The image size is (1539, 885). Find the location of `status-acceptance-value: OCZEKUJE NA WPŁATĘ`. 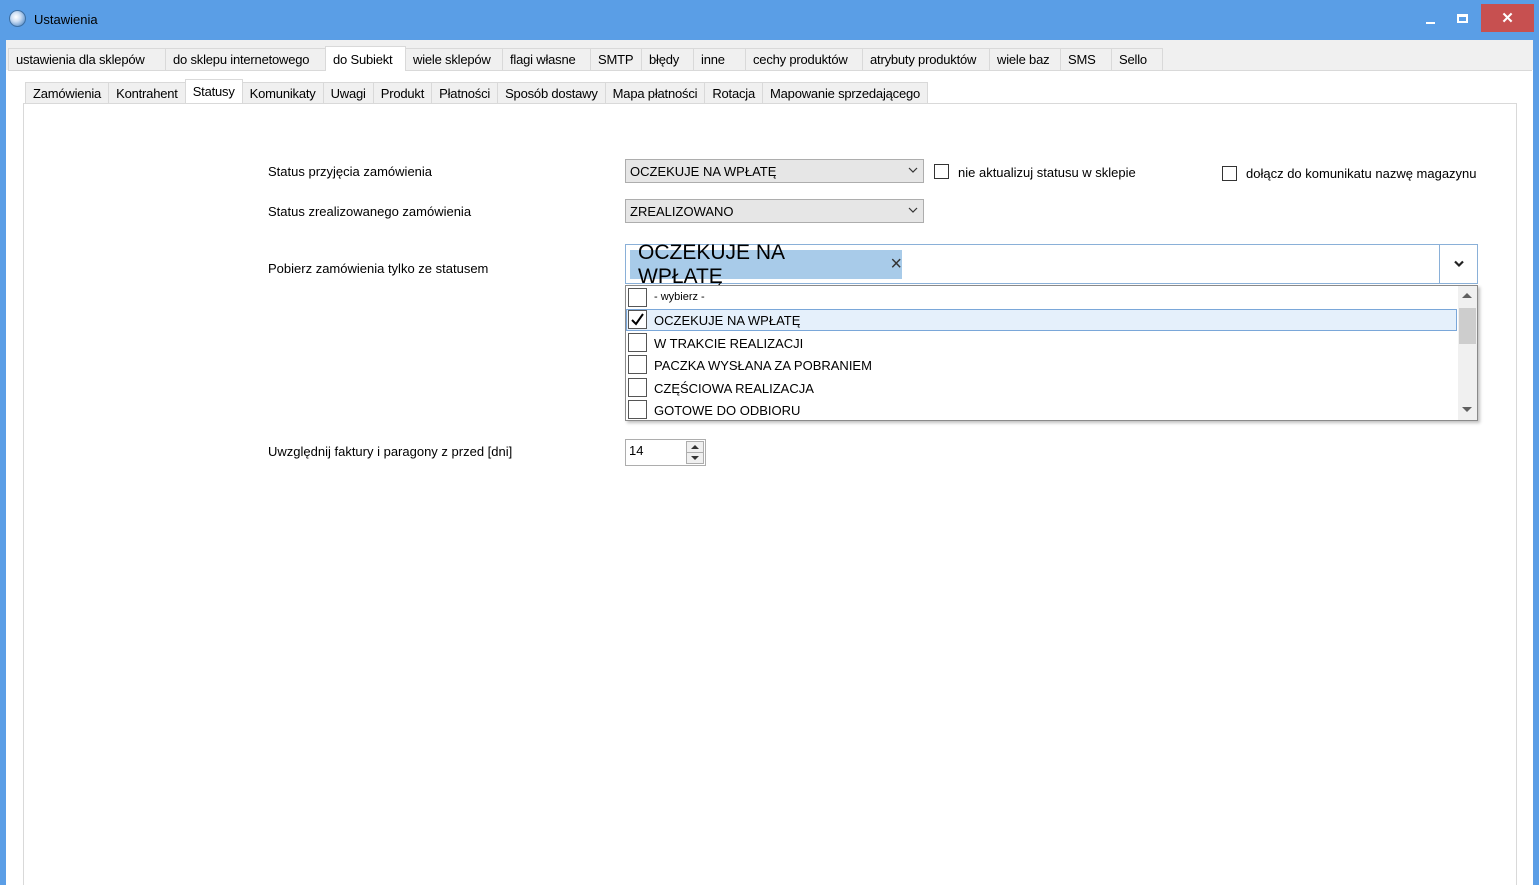

status-acceptance-value: OCZEKUJE NA WPŁATĘ is located at coordinates (703, 171).